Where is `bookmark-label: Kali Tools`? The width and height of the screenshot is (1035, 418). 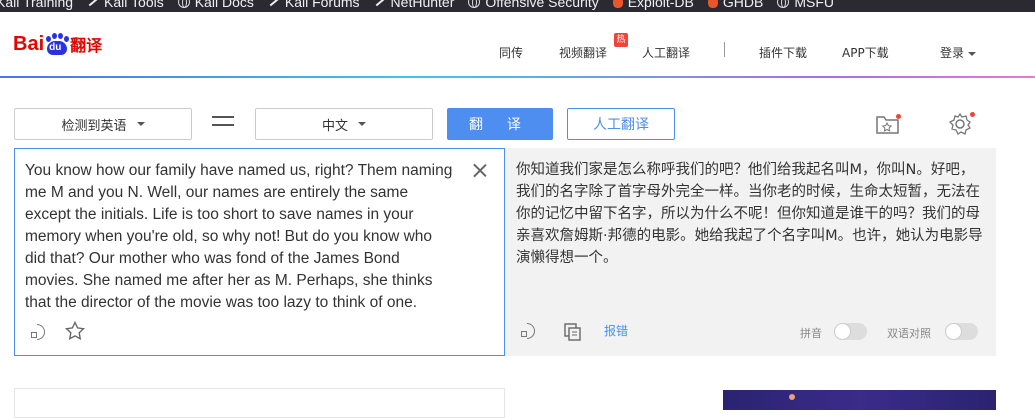 bookmark-label: Kali Tools is located at coordinates (134, 5).